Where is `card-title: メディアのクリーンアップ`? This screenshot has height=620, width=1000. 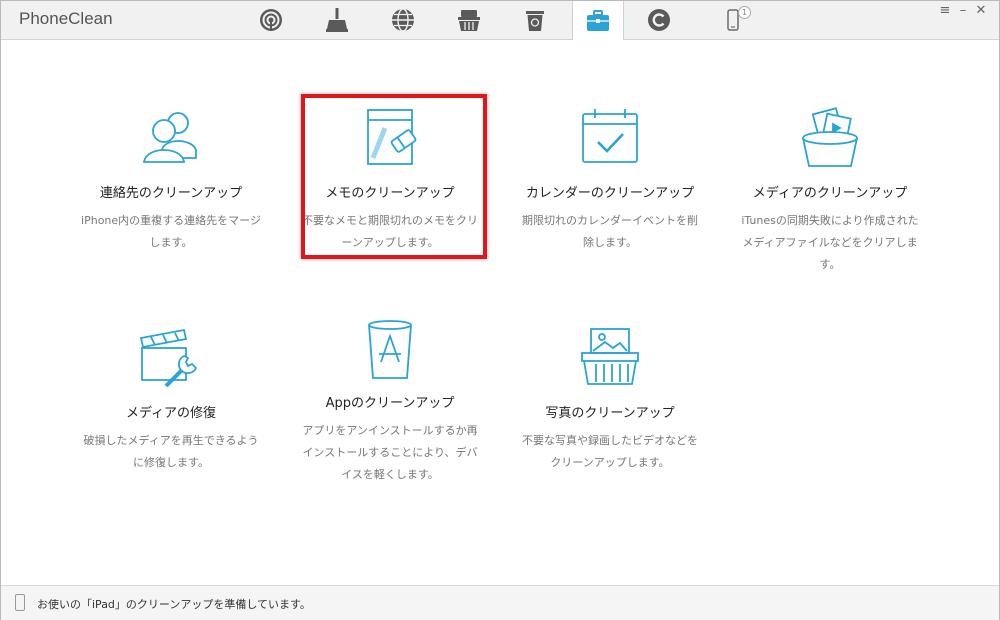 card-title: メディアのクリーンアップ is located at coordinates (830, 193).